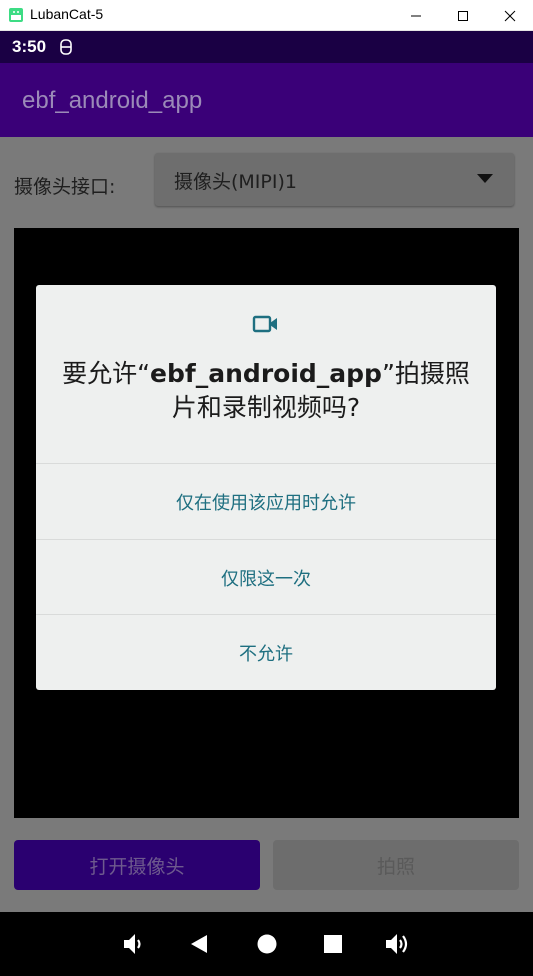 The height and width of the screenshot is (976, 533). I want to click on open-camera-label: 打开摄像头, so click(137, 866).